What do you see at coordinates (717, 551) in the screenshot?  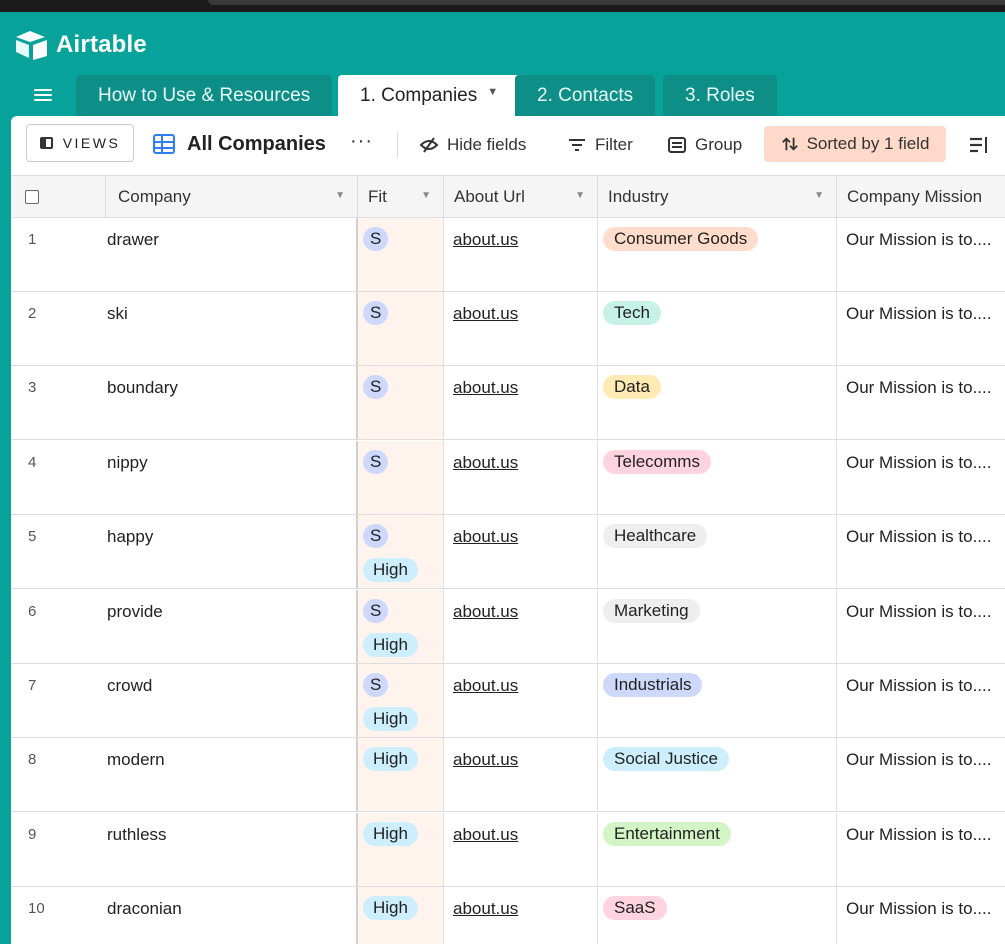 I see `industry-cell: Healthcare` at bounding box center [717, 551].